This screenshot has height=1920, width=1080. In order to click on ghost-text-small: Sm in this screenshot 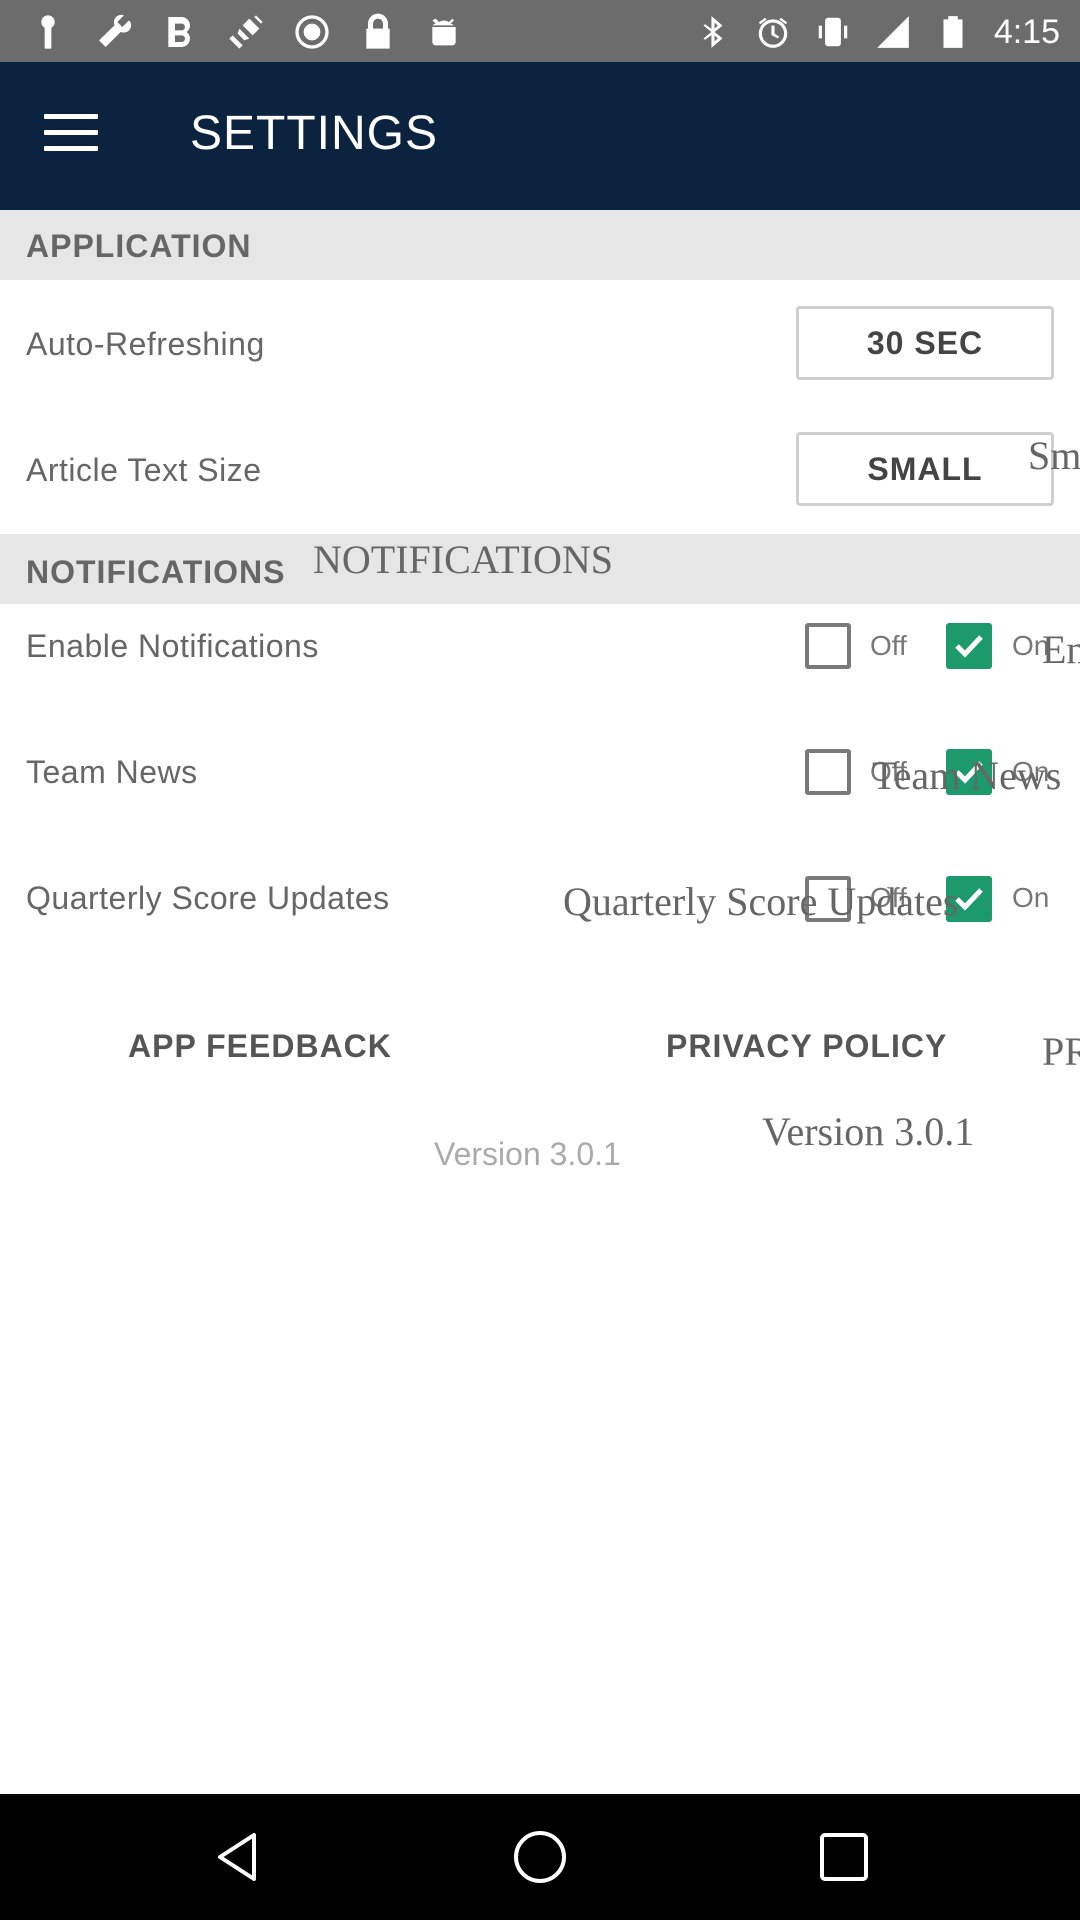, I will do `click(1054, 455)`.